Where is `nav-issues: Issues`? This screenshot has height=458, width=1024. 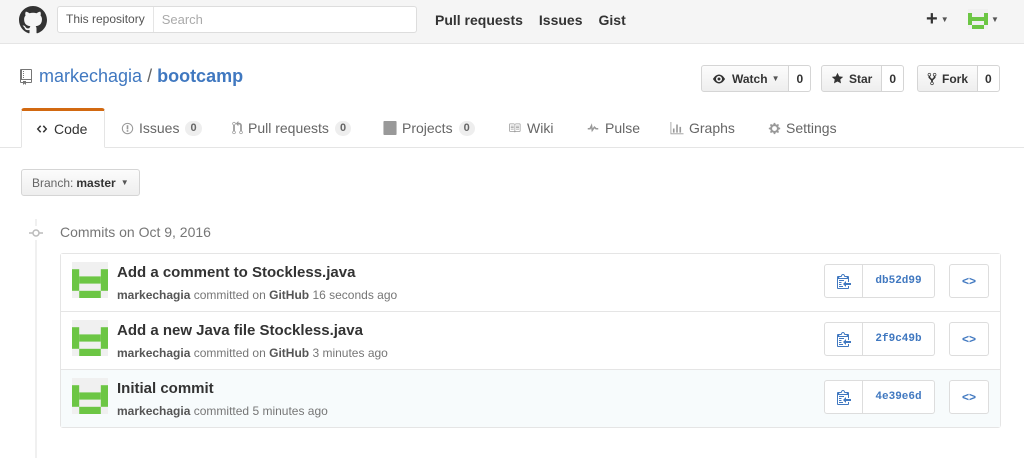 nav-issues: Issues is located at coordinates (561, 20).